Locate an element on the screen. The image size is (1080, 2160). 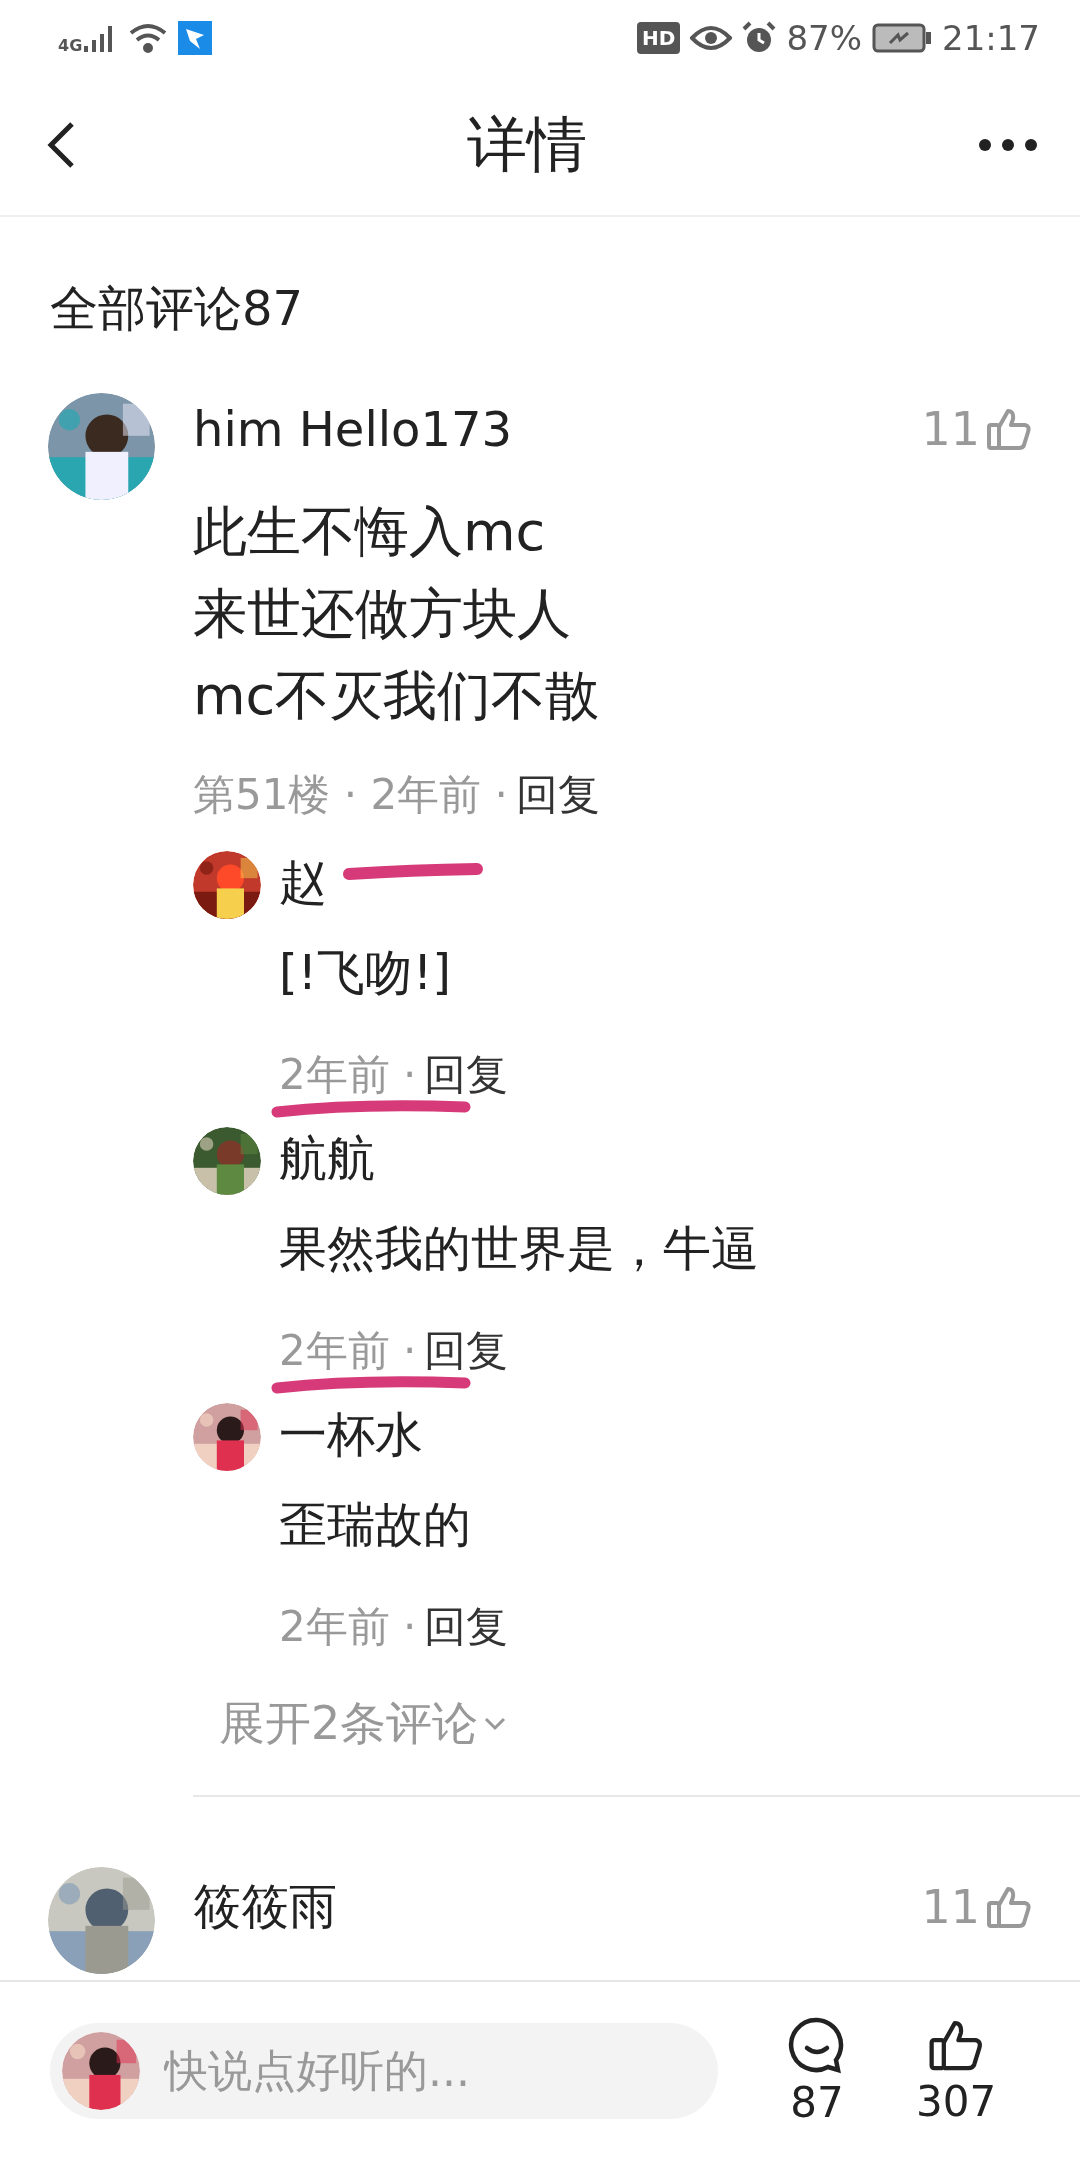
section-title: 全部评论87 is located at coordinates (177, 308).